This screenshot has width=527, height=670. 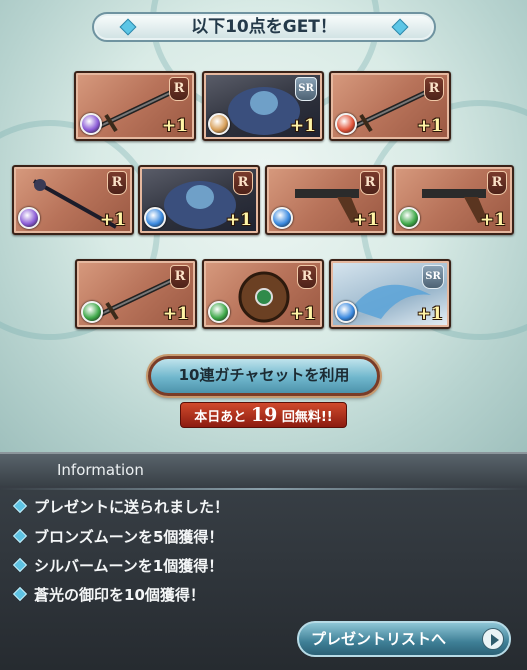 I want to click on item-card-summon: SR +1, so click(x=390, y=294).